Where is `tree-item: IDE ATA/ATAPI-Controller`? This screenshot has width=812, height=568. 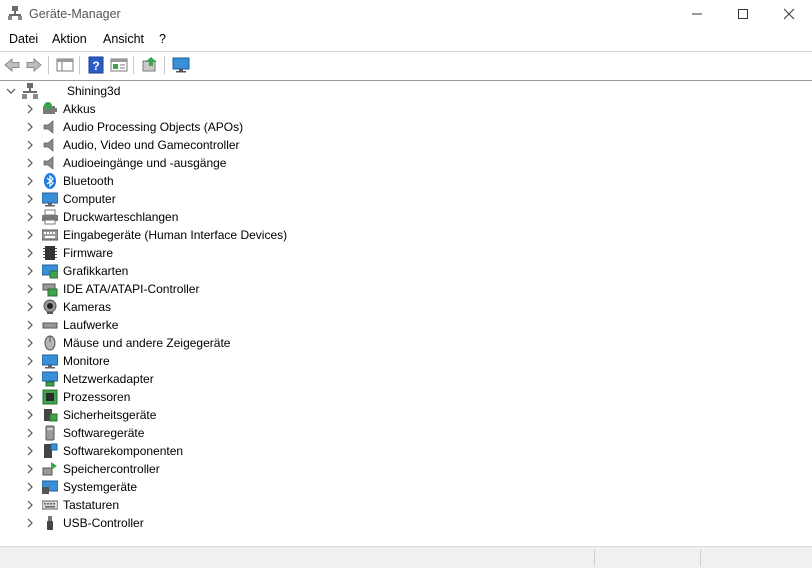 tree-item: IDE ATA/ATAPI-Controller is located at coordinates (406, 289).